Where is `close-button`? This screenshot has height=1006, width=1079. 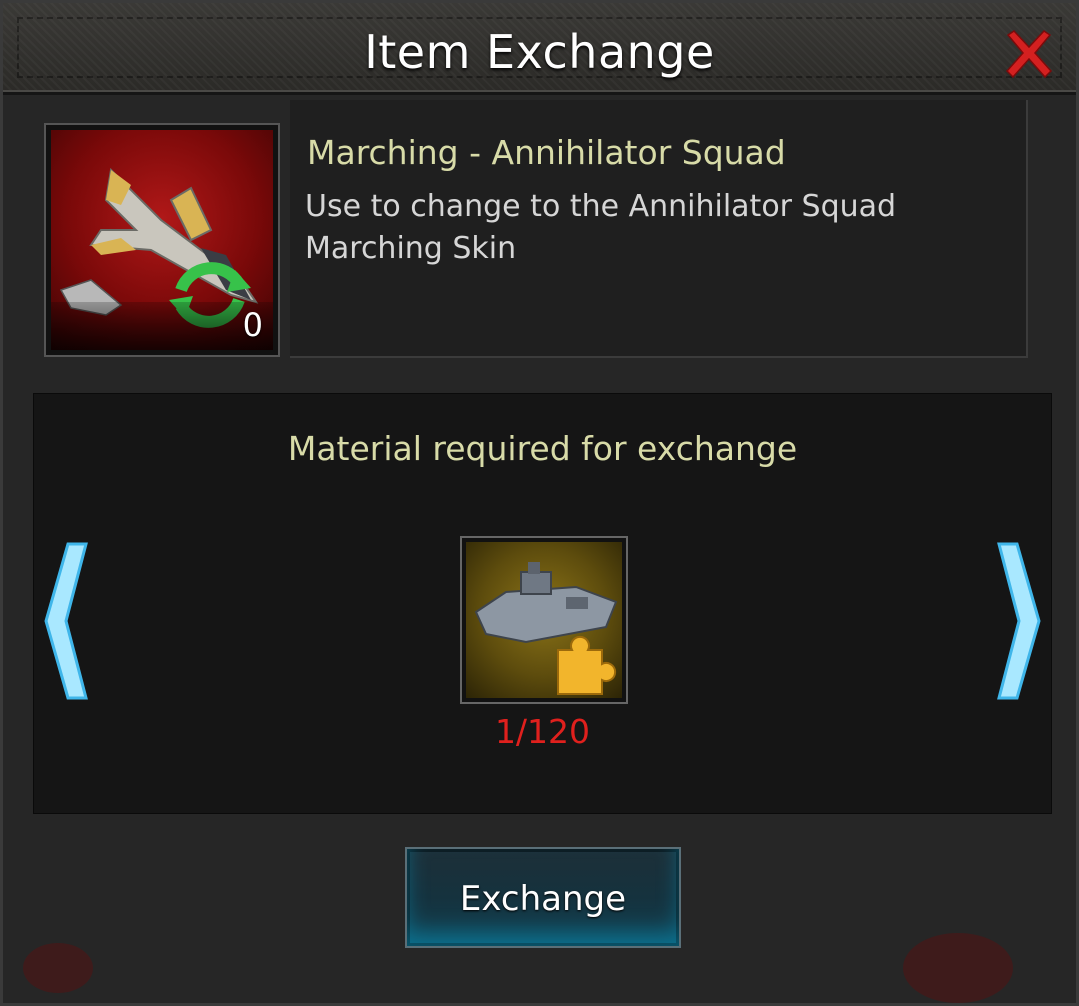 close-button is located at coordinates (1029, 54).